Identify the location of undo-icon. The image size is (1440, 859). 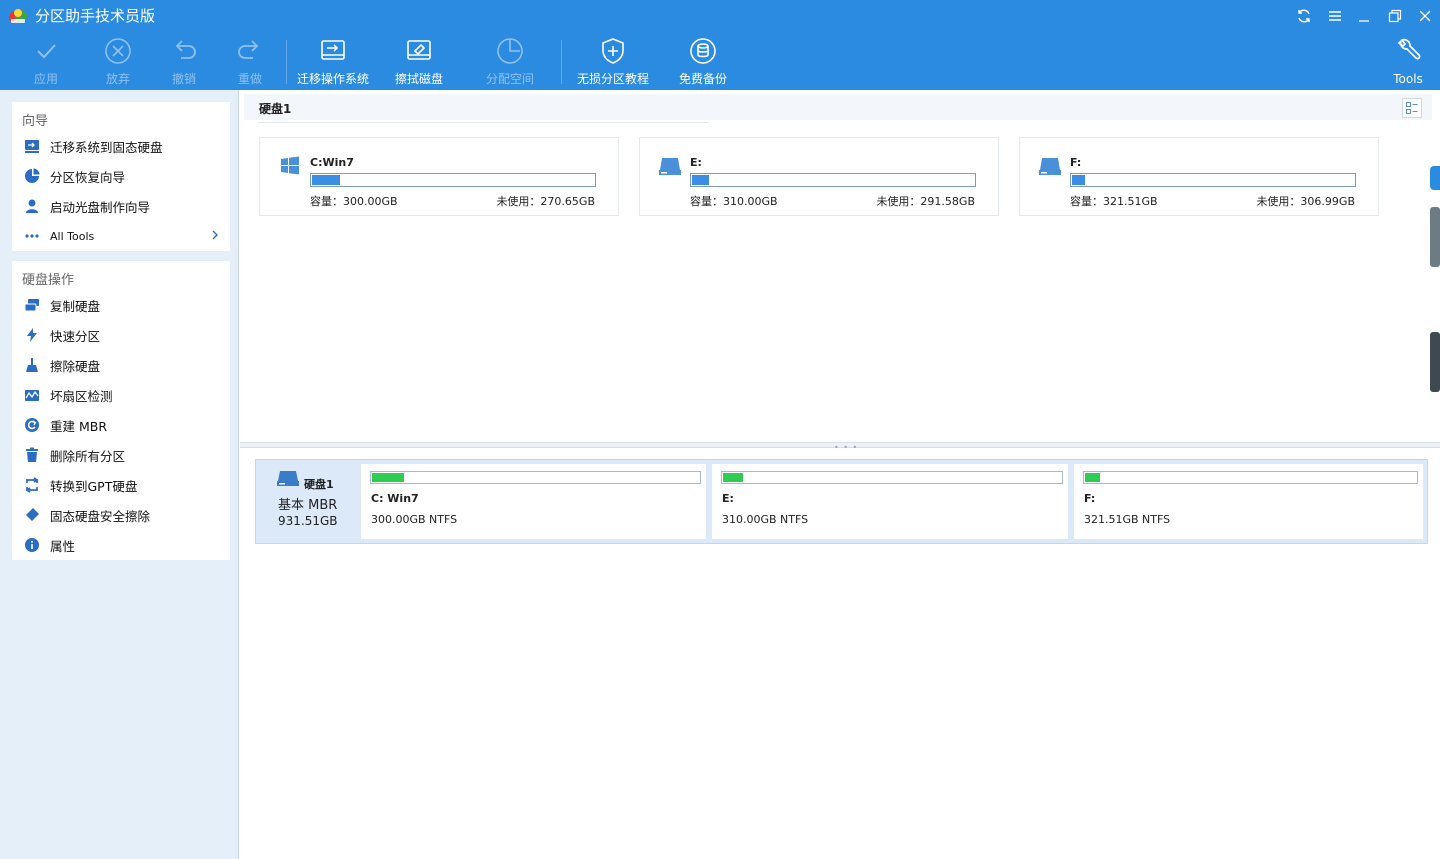
(185, 49).